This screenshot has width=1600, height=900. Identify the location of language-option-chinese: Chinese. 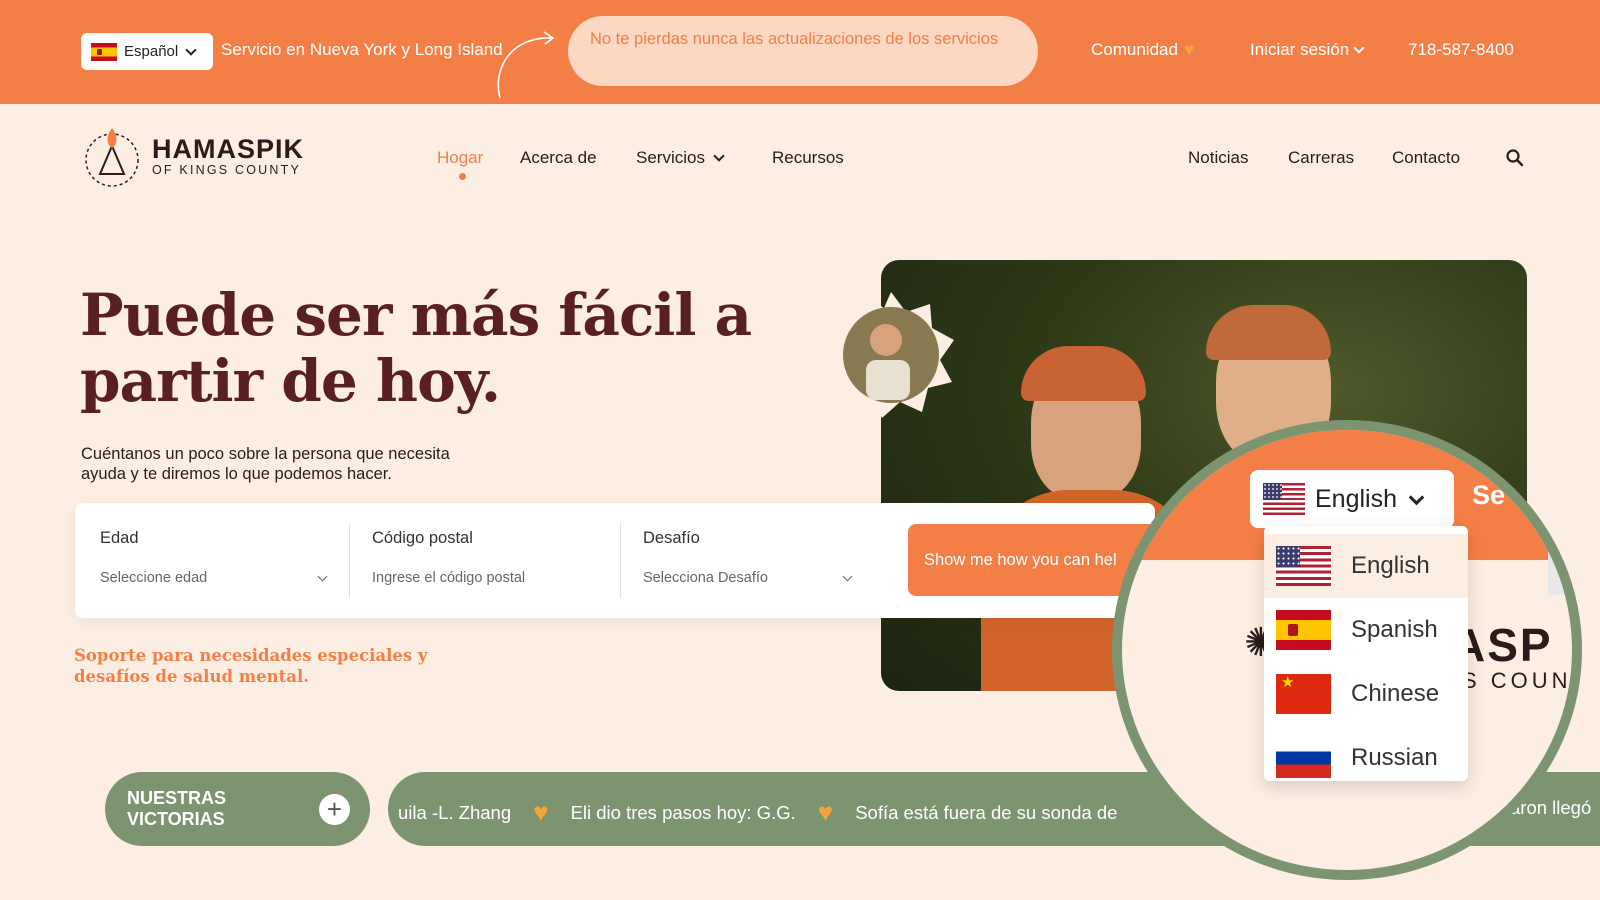
(1366, 694).